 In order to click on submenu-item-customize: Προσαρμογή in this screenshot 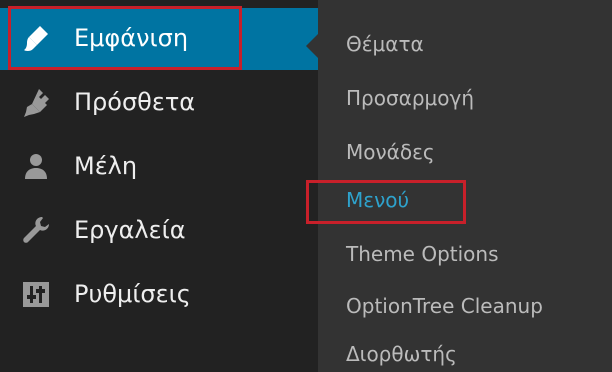, I will do `click(410, 98)`.